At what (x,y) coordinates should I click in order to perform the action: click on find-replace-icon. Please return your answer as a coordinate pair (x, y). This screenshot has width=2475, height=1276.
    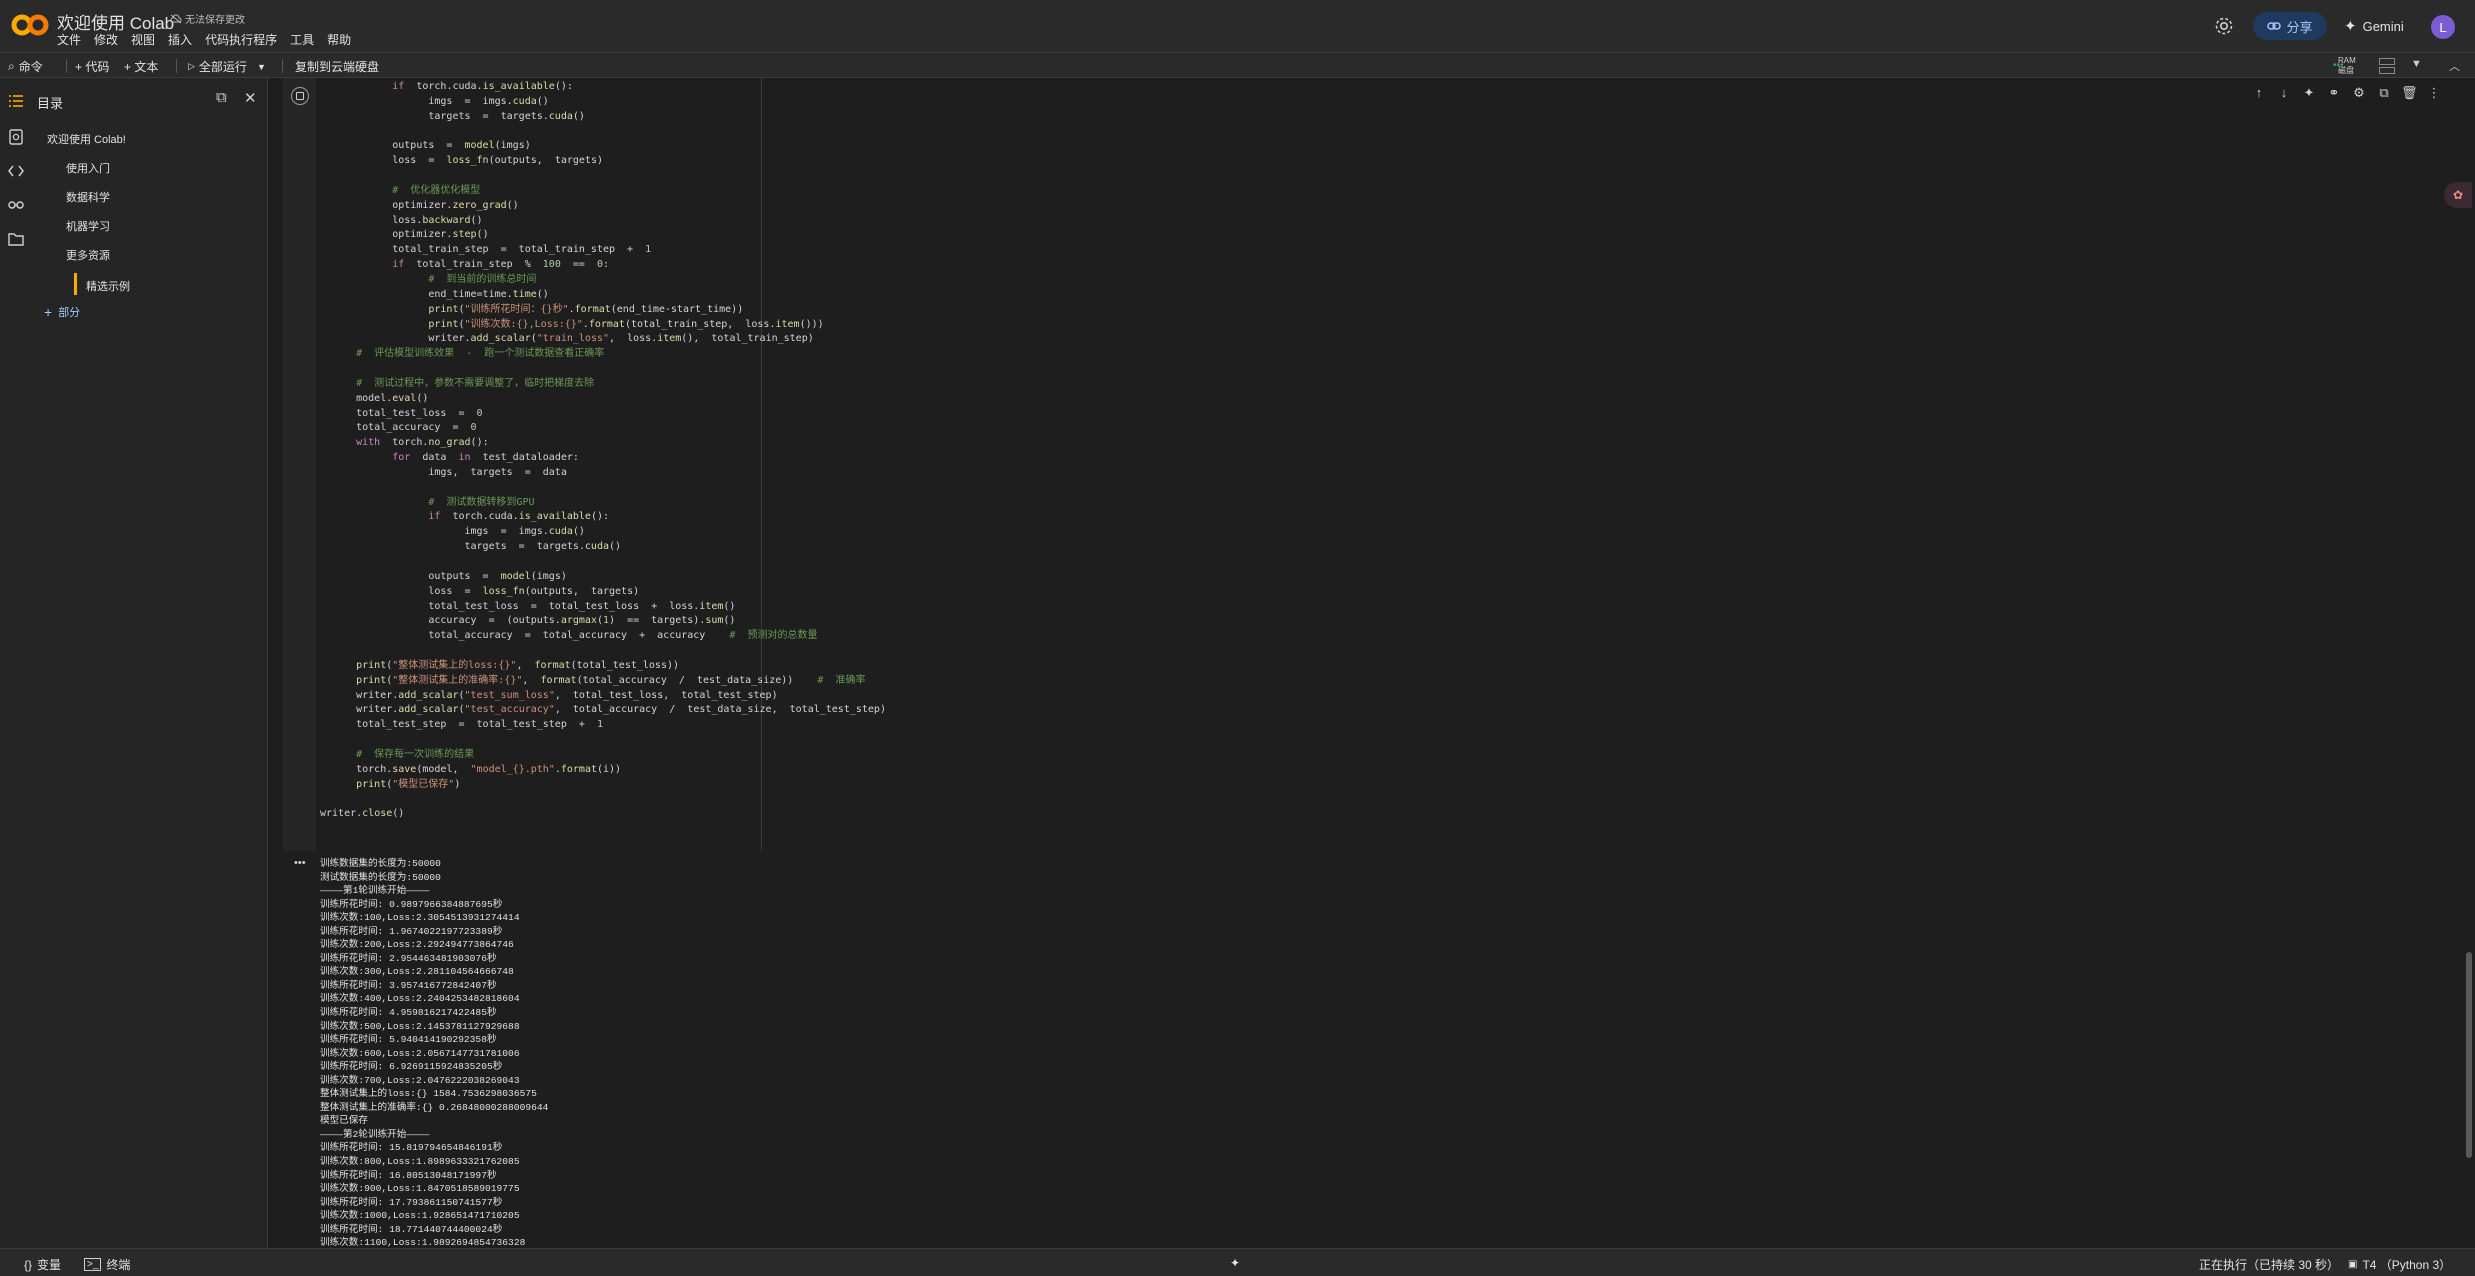
    Looking at the image, I should click on (16, 137).